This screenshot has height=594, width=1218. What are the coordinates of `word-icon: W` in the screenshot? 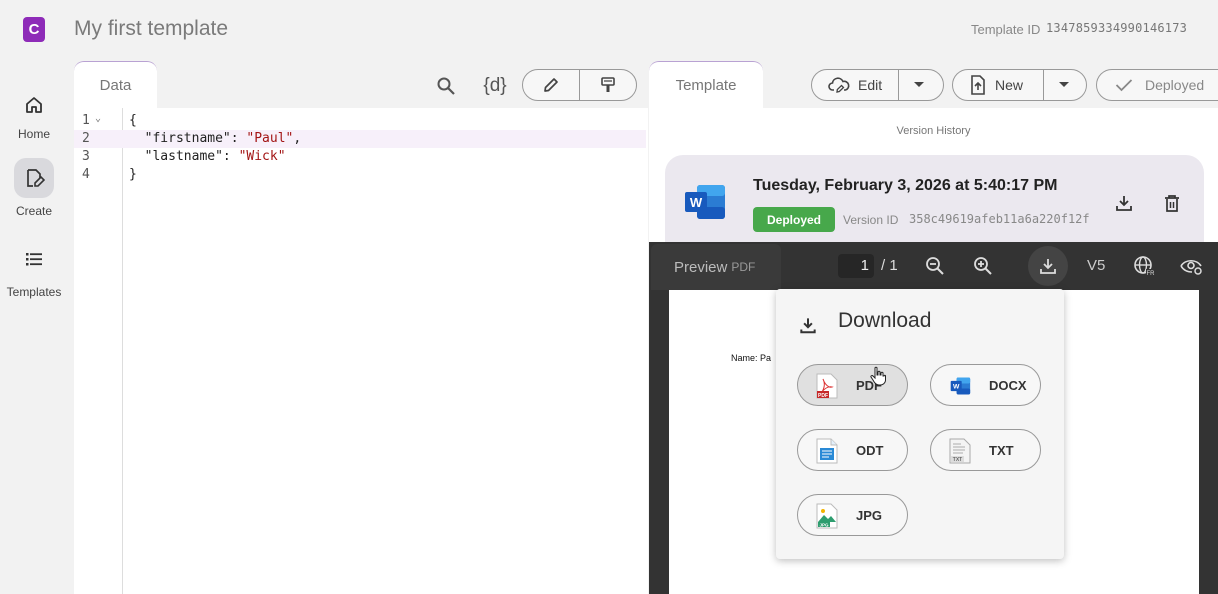 It's located at (705, 202).